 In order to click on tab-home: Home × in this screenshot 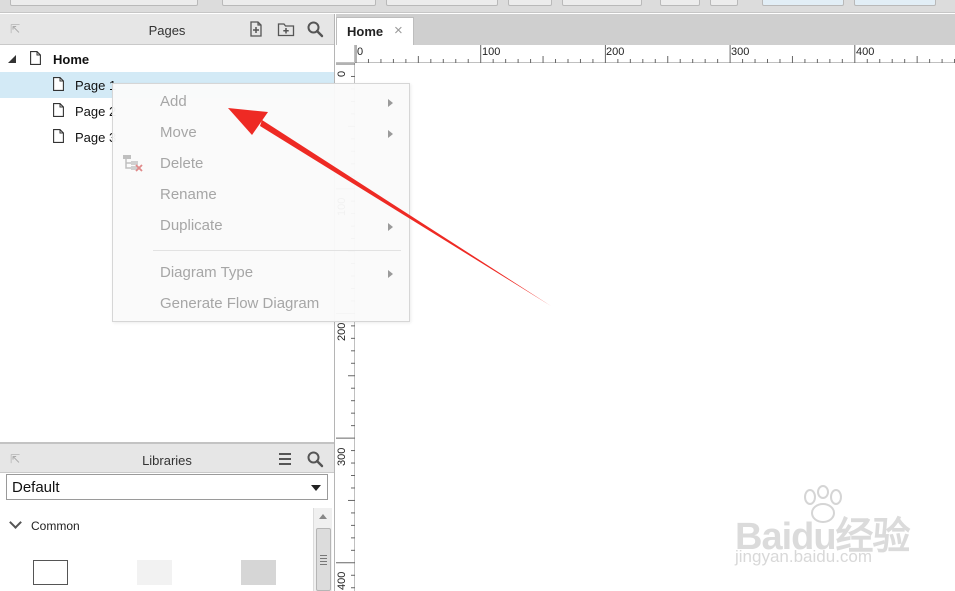, I will do `click(375, 31)`.